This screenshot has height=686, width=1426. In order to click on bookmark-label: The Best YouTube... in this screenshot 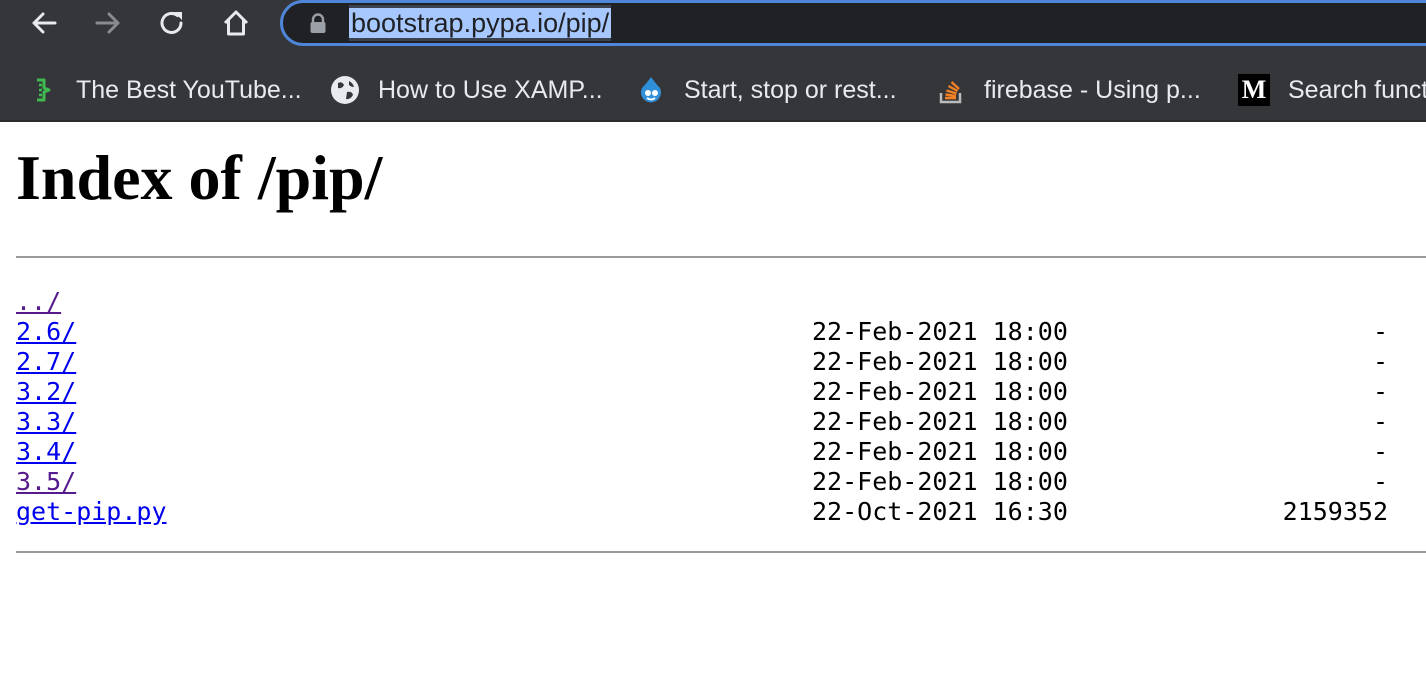, I will do `click(189, 89)`.